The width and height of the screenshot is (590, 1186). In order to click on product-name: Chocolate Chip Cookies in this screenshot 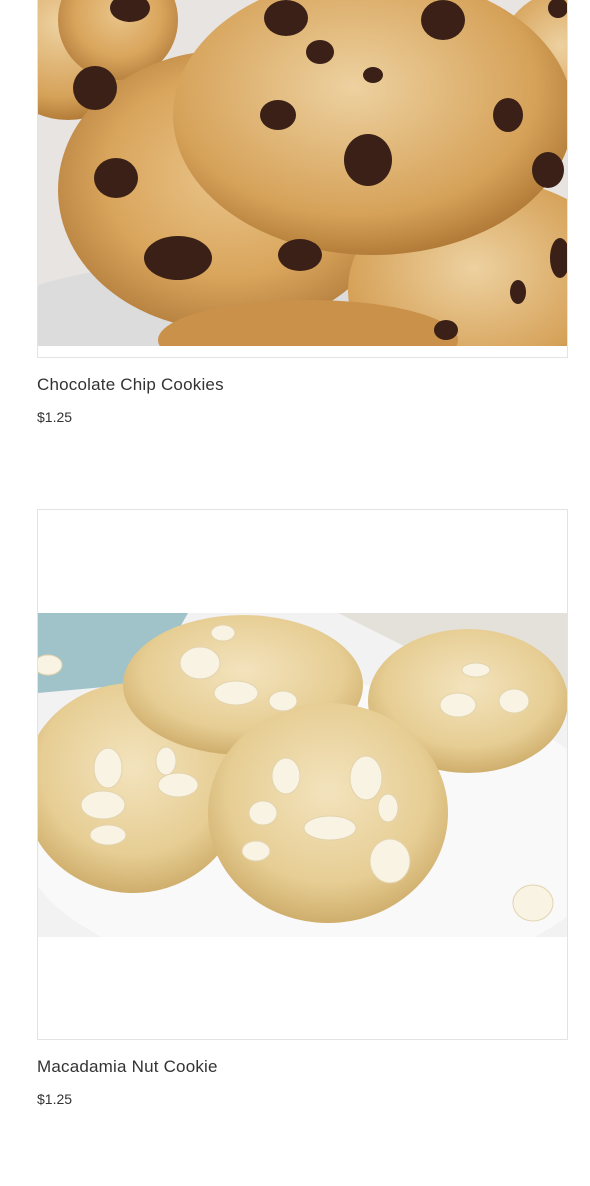, I will do `click(302, 385)`.